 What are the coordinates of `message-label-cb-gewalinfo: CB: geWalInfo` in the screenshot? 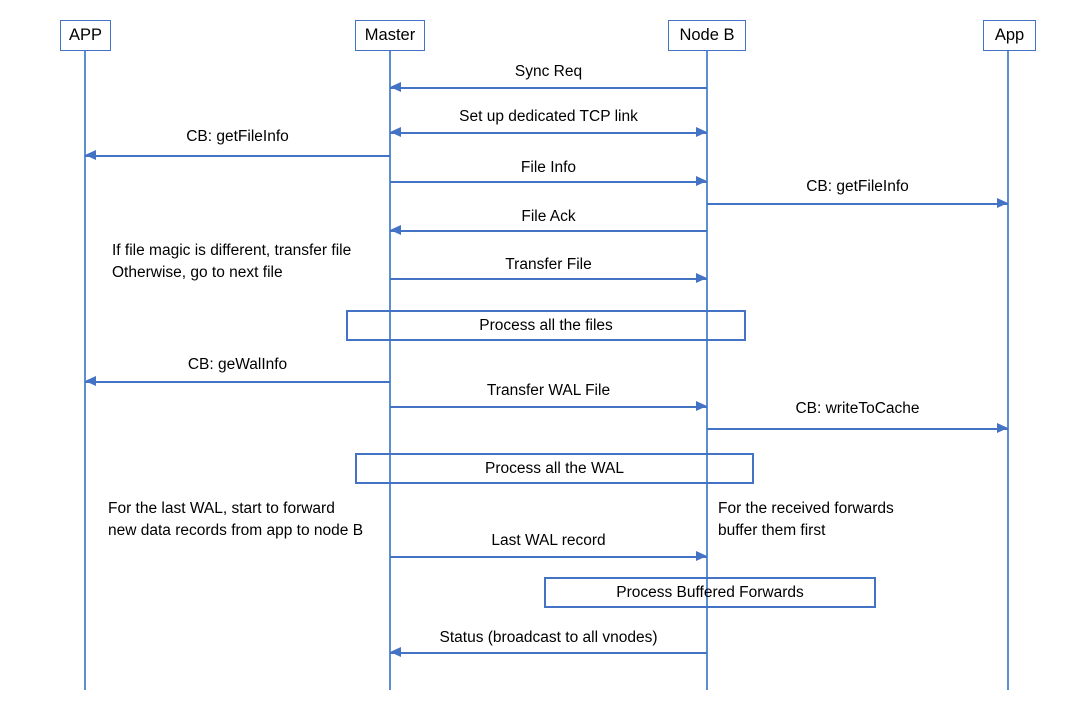 It's located at (237, 364).